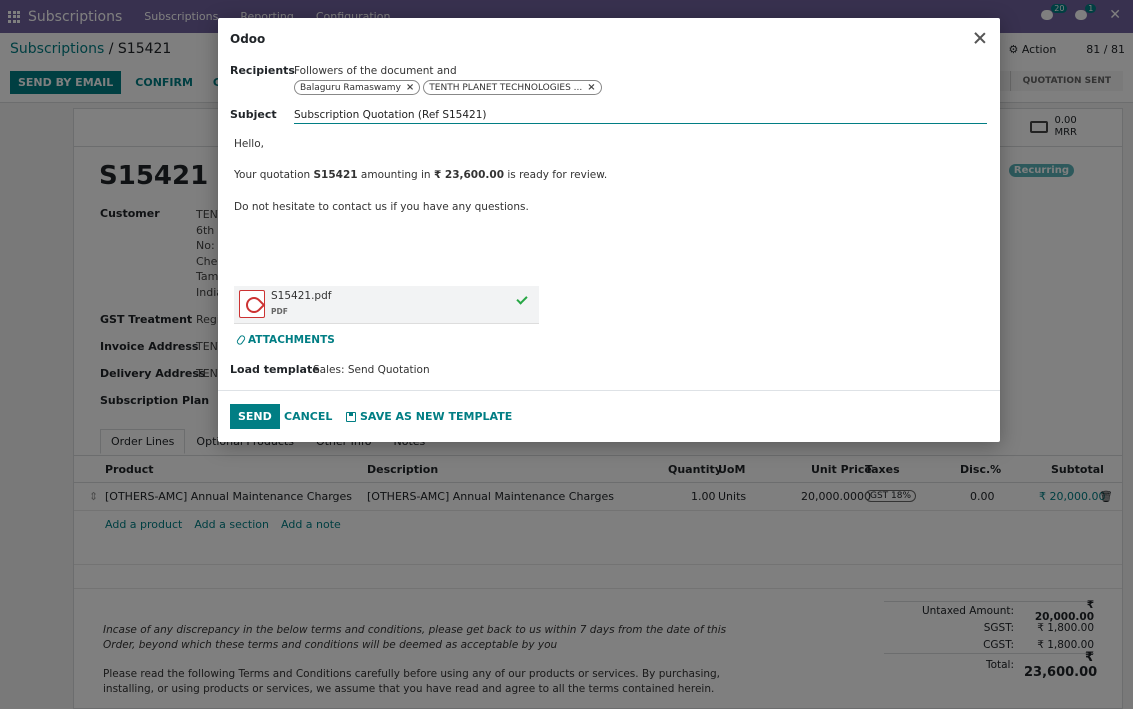 This screenshot has height=709, width=1133. I want to click on attachments-label: ATTACHMENTS, so click(291, 340).